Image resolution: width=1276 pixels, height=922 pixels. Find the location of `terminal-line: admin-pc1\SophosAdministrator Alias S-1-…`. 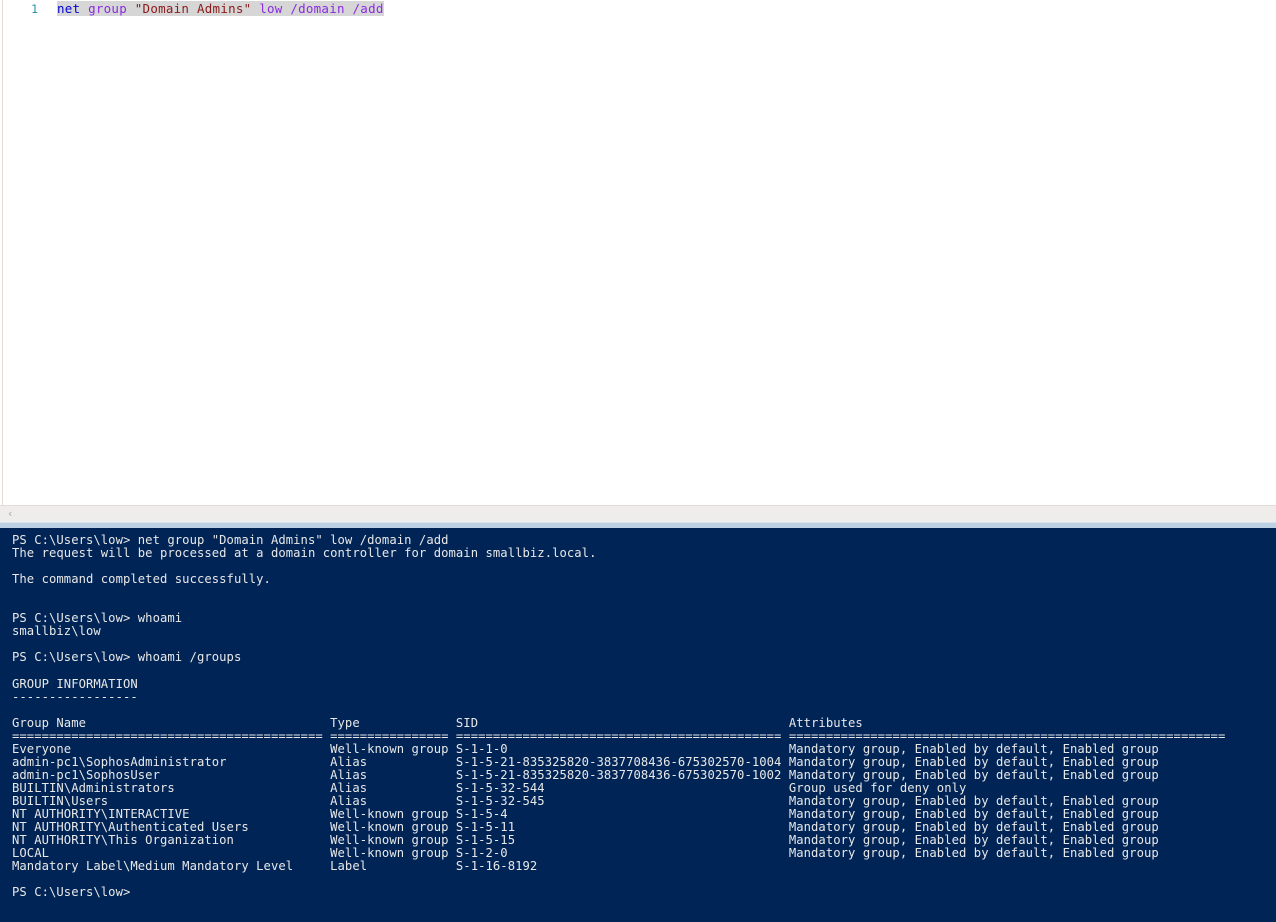

terminal-line: admin-pc1\SophosAdministrator Alias S-1-… is located at coordinates (619, 761).